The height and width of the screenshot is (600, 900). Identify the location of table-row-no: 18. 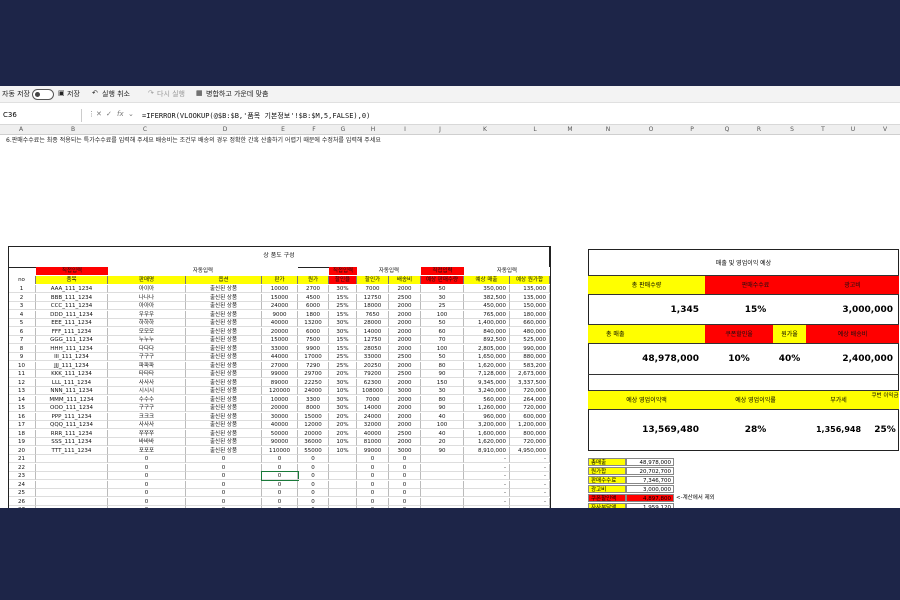
(22, 433).